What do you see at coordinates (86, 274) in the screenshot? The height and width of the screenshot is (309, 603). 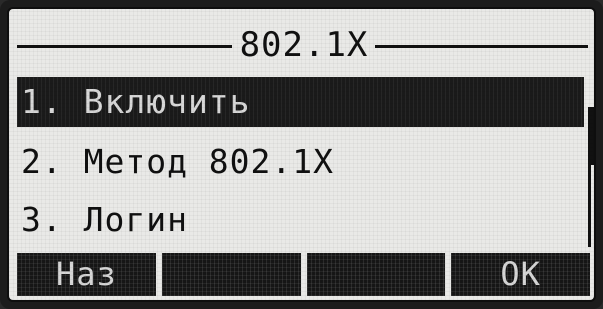 I see `softkey-back: Наз` at bounding box center [86, 274].